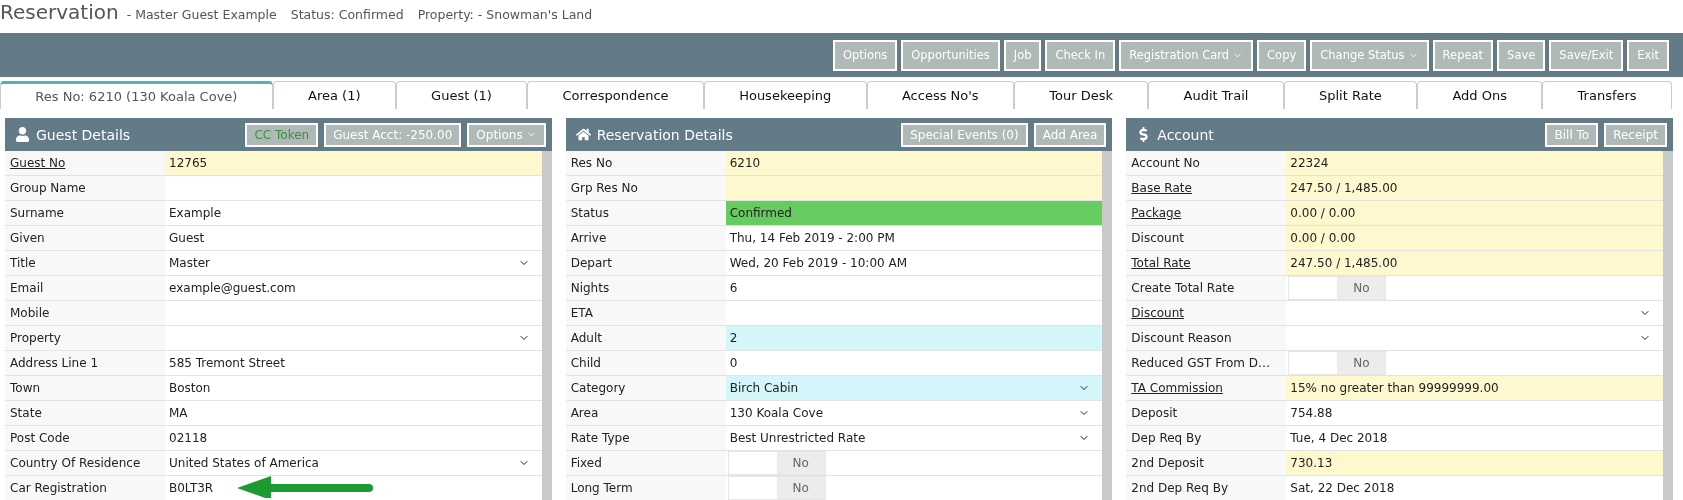  Describe the element at coordinates (85, 263) in the screenshot. I see `field-label: Title` at that location.